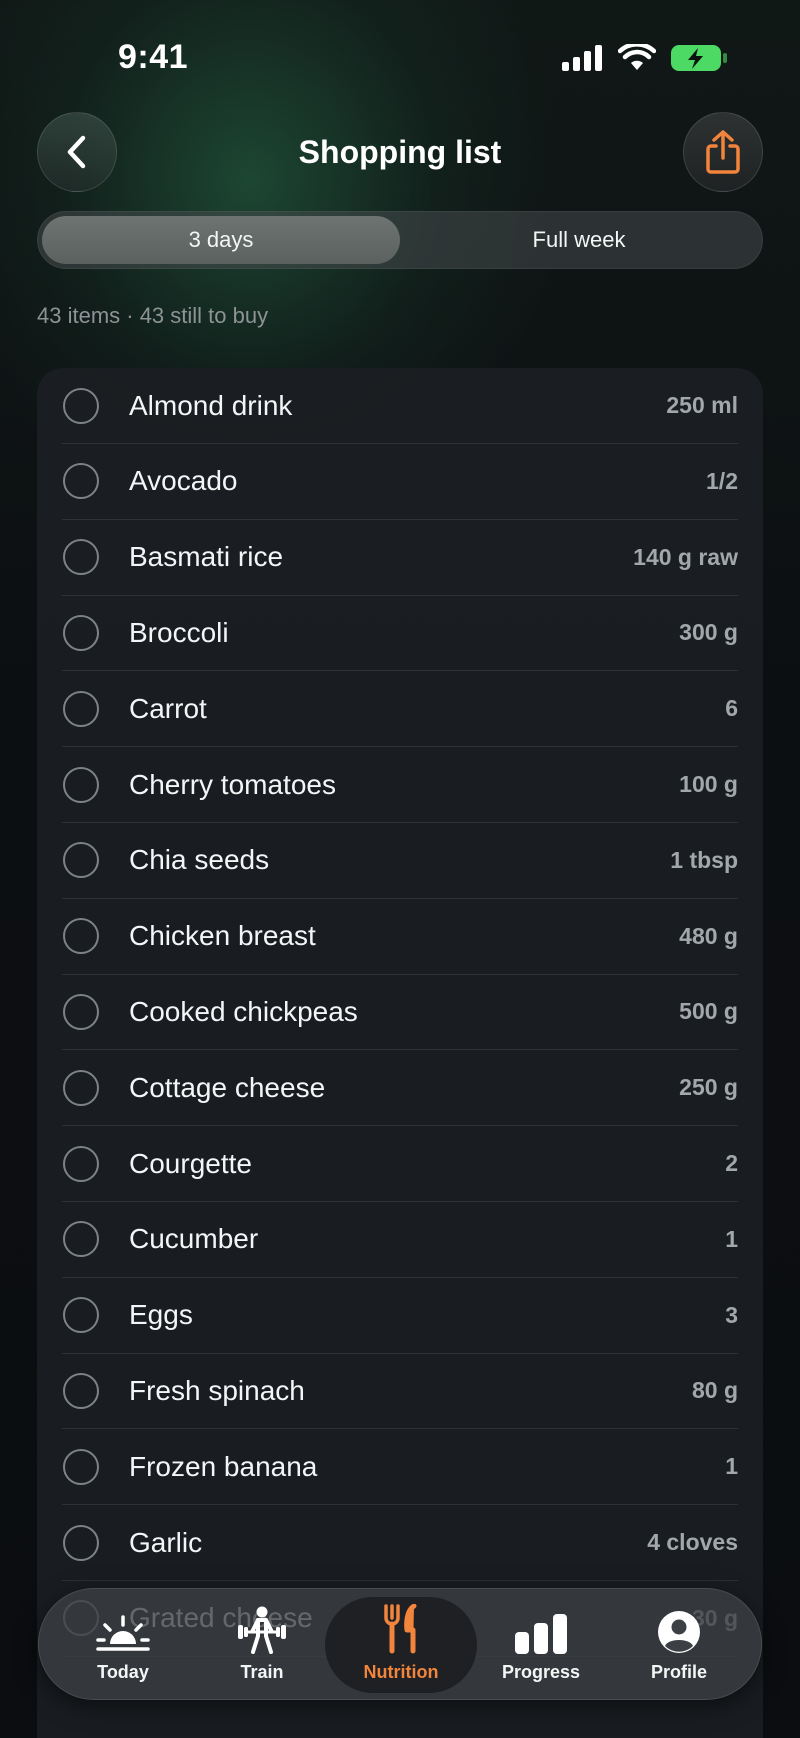 This screenshot has height=1738, width=800. Describe the element at coordinates (223, 1466) in the screenshot. I see `item-name: Frozen banana` at that location.